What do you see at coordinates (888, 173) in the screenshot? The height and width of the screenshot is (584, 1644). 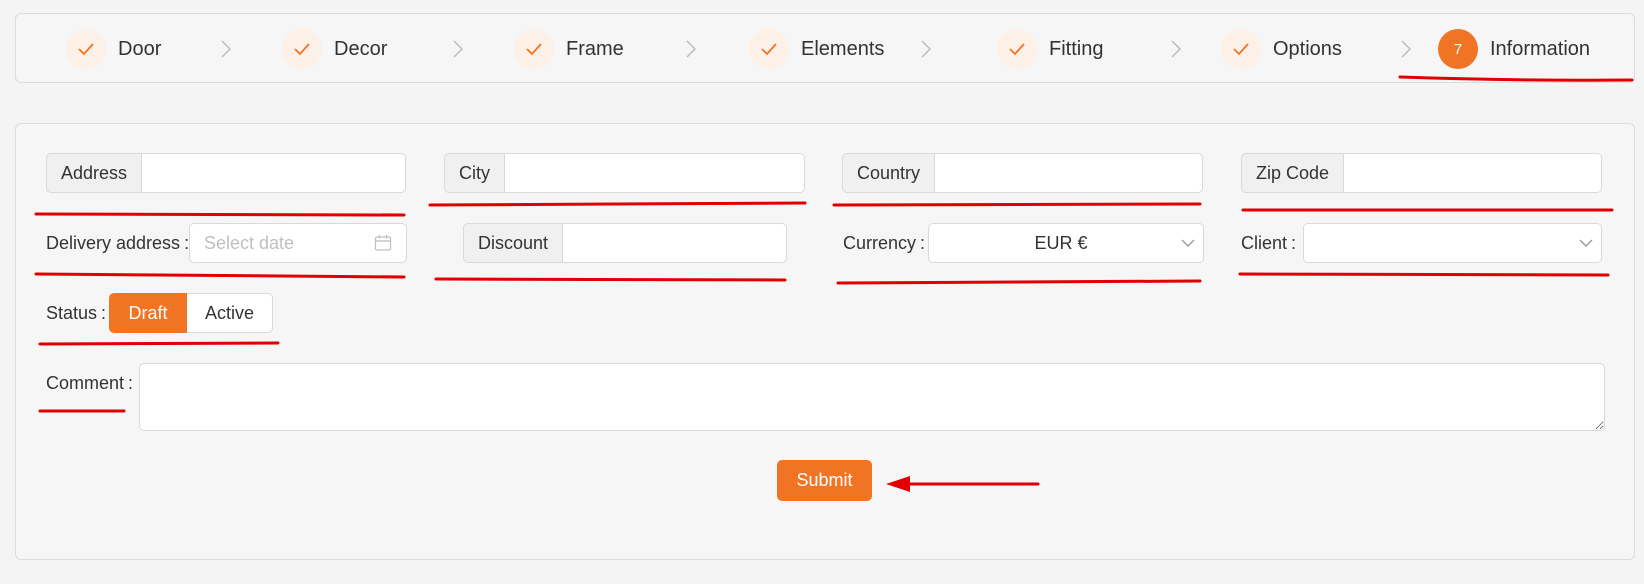 I see `country-label: Country` at bounding box center [888, 173].